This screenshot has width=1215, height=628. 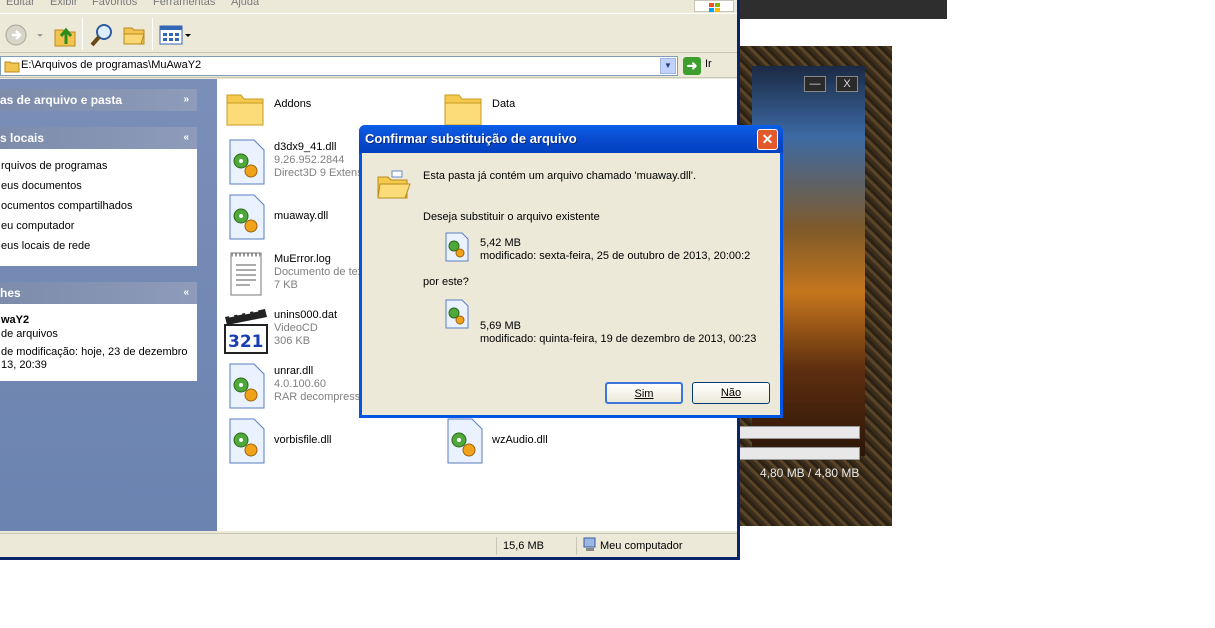 What do you see at coordinates (523, 546) in the screenshot?
I see `status-size: 15,6 MB` at bounding box center [523, 546].